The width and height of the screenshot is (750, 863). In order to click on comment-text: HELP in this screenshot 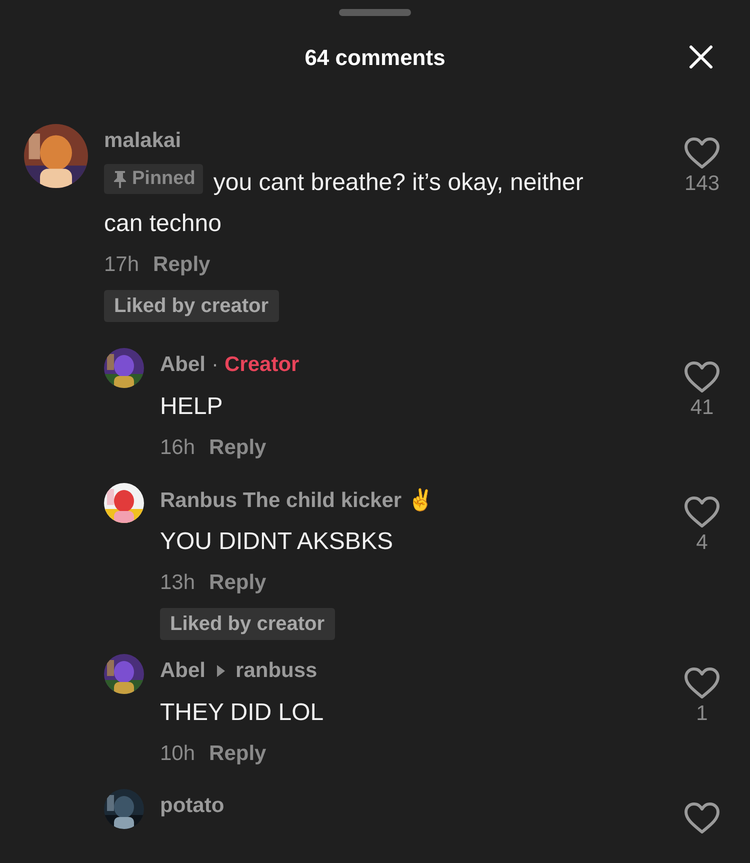, I will do `click(191, 407)`.